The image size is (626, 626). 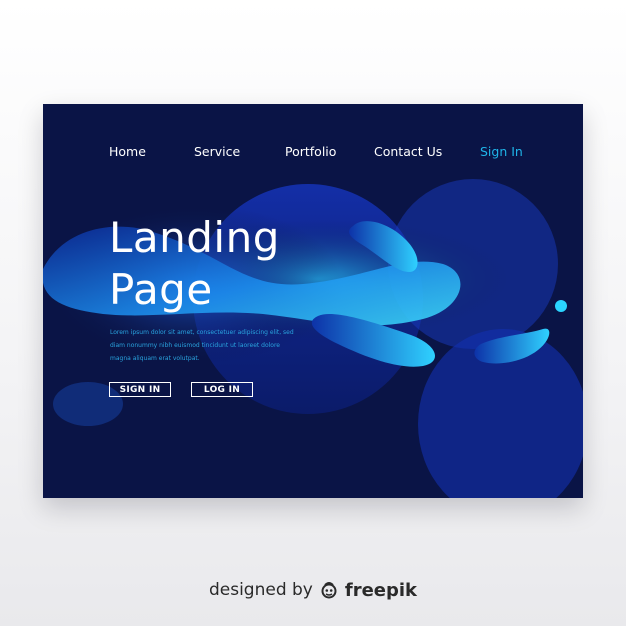 I want to click on attribution-footer: designed by freepik, so click(x=313, y=590).